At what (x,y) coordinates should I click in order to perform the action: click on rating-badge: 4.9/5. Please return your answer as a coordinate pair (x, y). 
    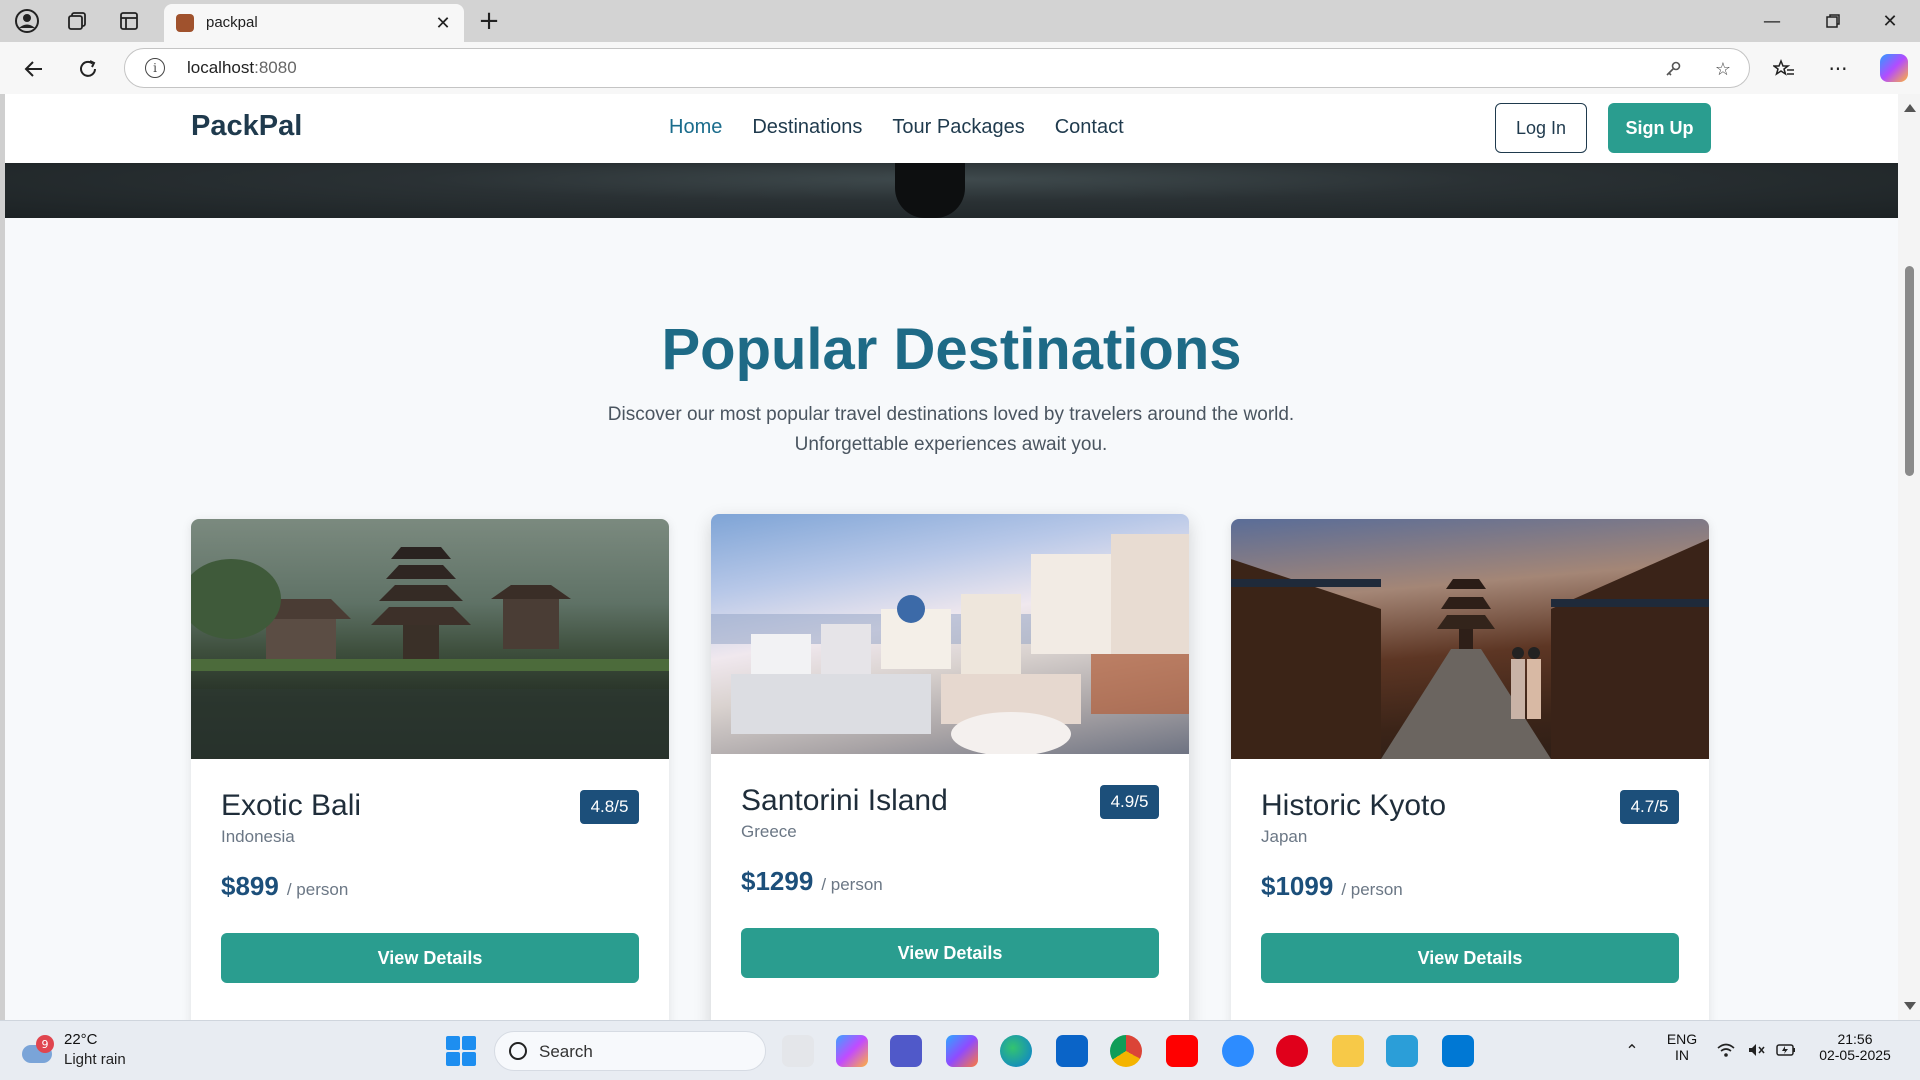
    Looking at the image, I should click on (1129, 802).